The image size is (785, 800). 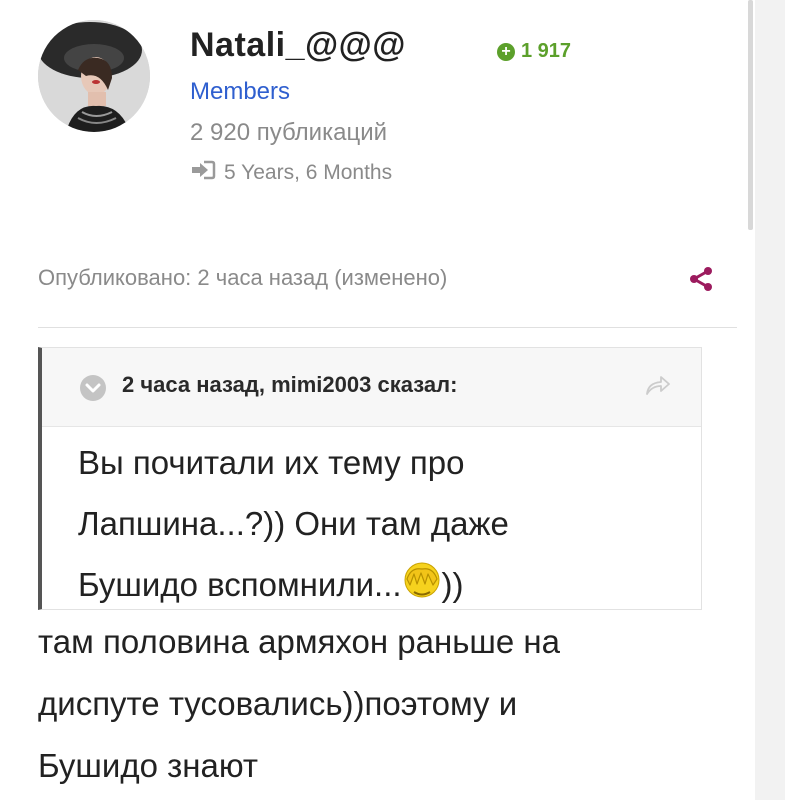 I want to click on post-divider, so click(x=387, y=327).